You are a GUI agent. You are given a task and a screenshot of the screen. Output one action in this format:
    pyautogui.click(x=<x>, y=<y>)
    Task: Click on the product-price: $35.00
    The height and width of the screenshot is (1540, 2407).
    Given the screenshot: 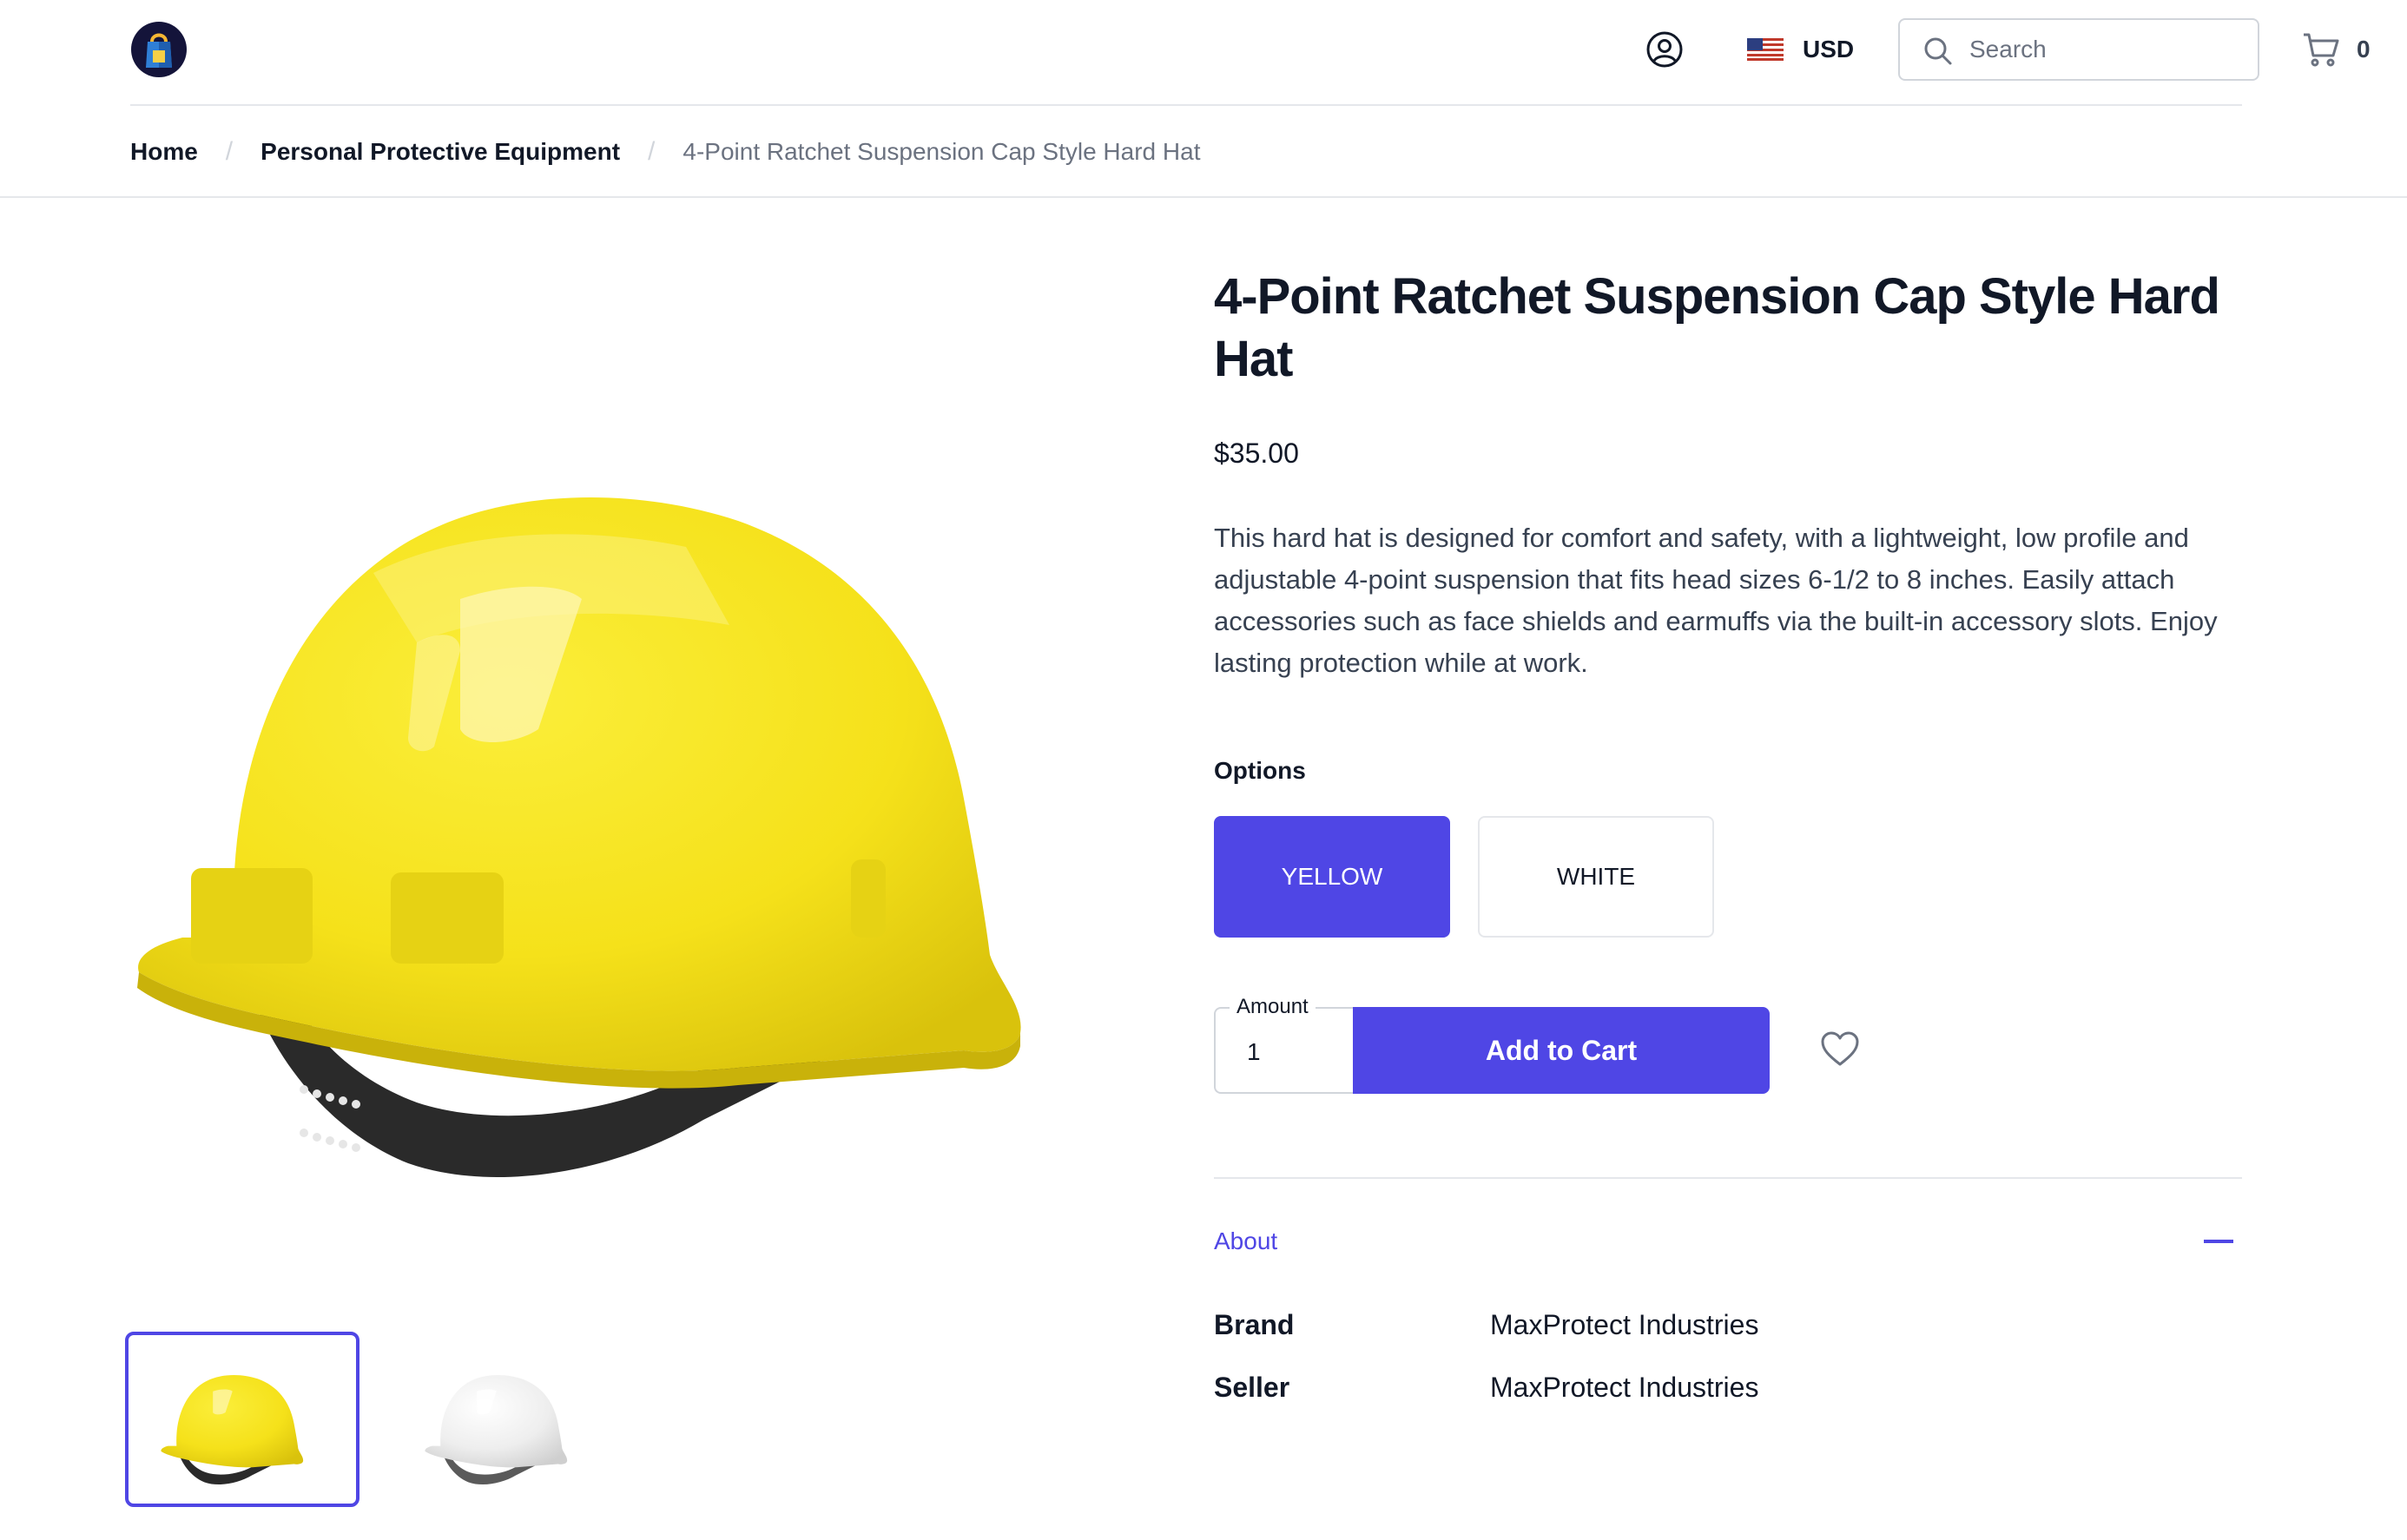 What is the action you would take?
    pyautogui.click(x=1256, y=454)
    